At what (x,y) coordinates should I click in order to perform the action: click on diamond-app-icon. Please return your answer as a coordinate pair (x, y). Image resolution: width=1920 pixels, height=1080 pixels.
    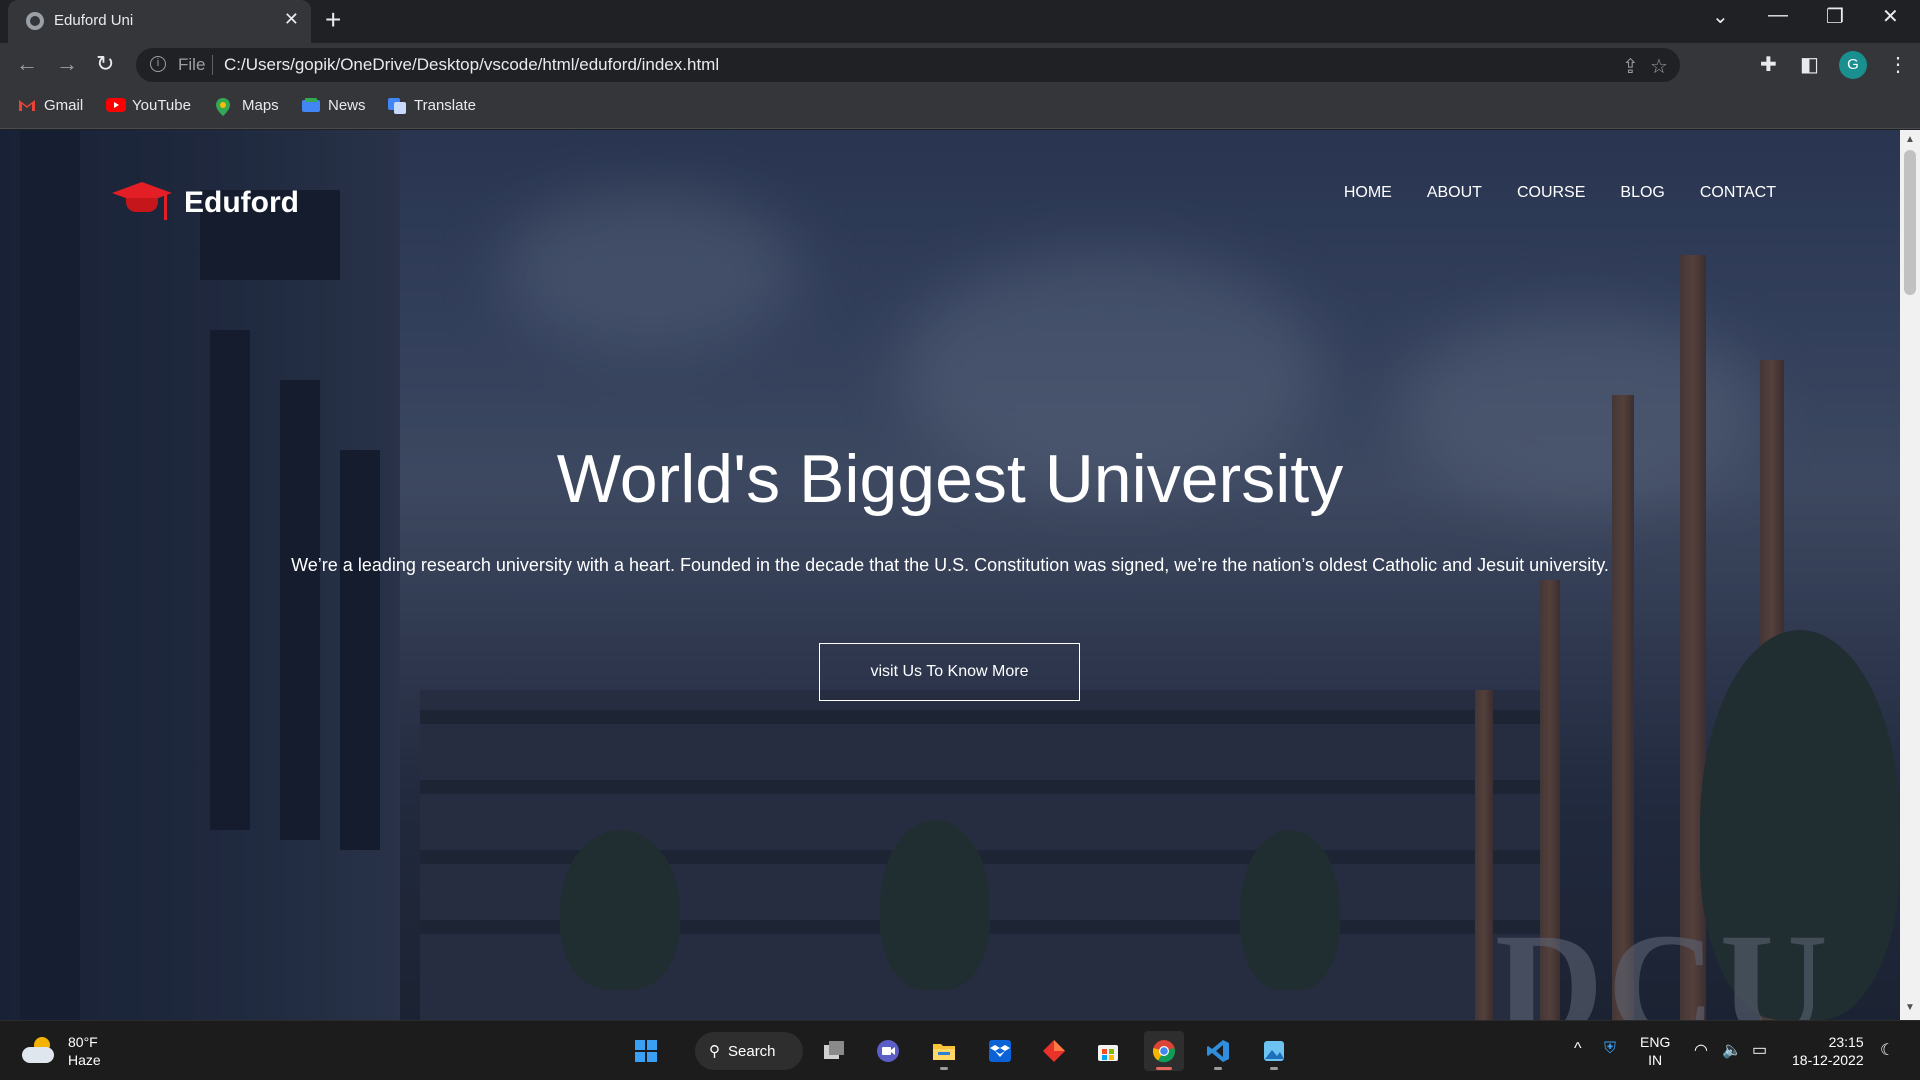
    Looking at the image, I should click on (1054, 1051).